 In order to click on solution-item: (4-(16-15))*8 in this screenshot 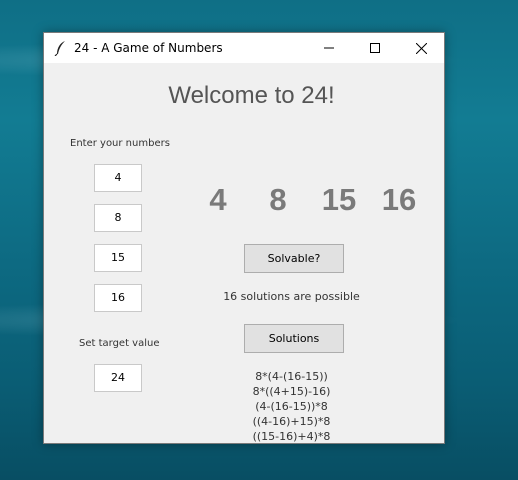, I will do `click(291, 406)`.